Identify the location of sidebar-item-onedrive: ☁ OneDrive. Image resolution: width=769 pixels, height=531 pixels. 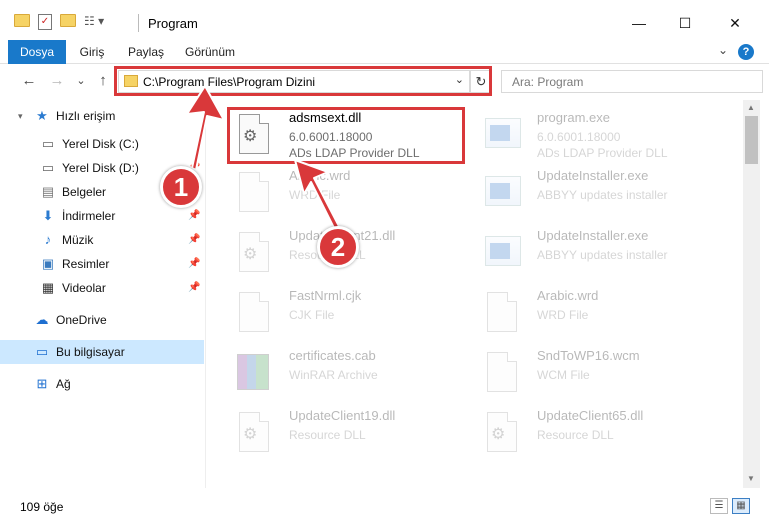
(102, 320).